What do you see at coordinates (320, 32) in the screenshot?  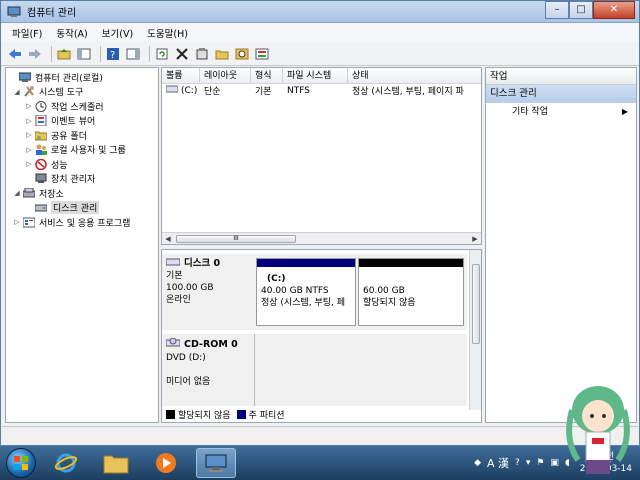 I see `menu-bar: 파일(F) 동작(A) 보기(V) 도움말(H)` at bounding box center [320, 32].